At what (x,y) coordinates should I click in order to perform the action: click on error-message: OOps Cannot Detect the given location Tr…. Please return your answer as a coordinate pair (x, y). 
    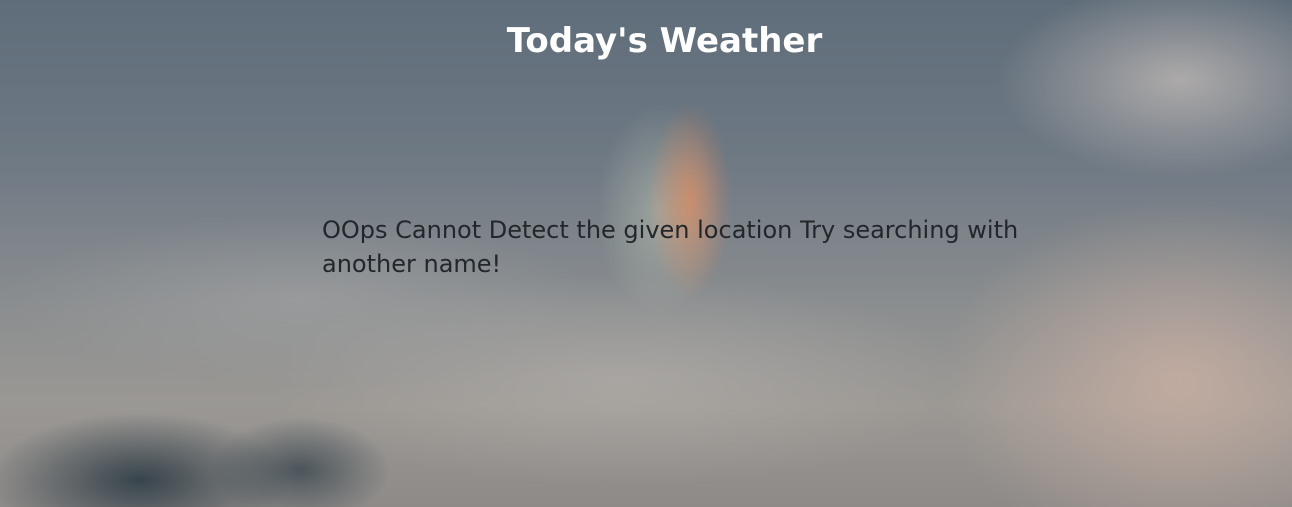
    Looking at the image, I should click on (670, 247).